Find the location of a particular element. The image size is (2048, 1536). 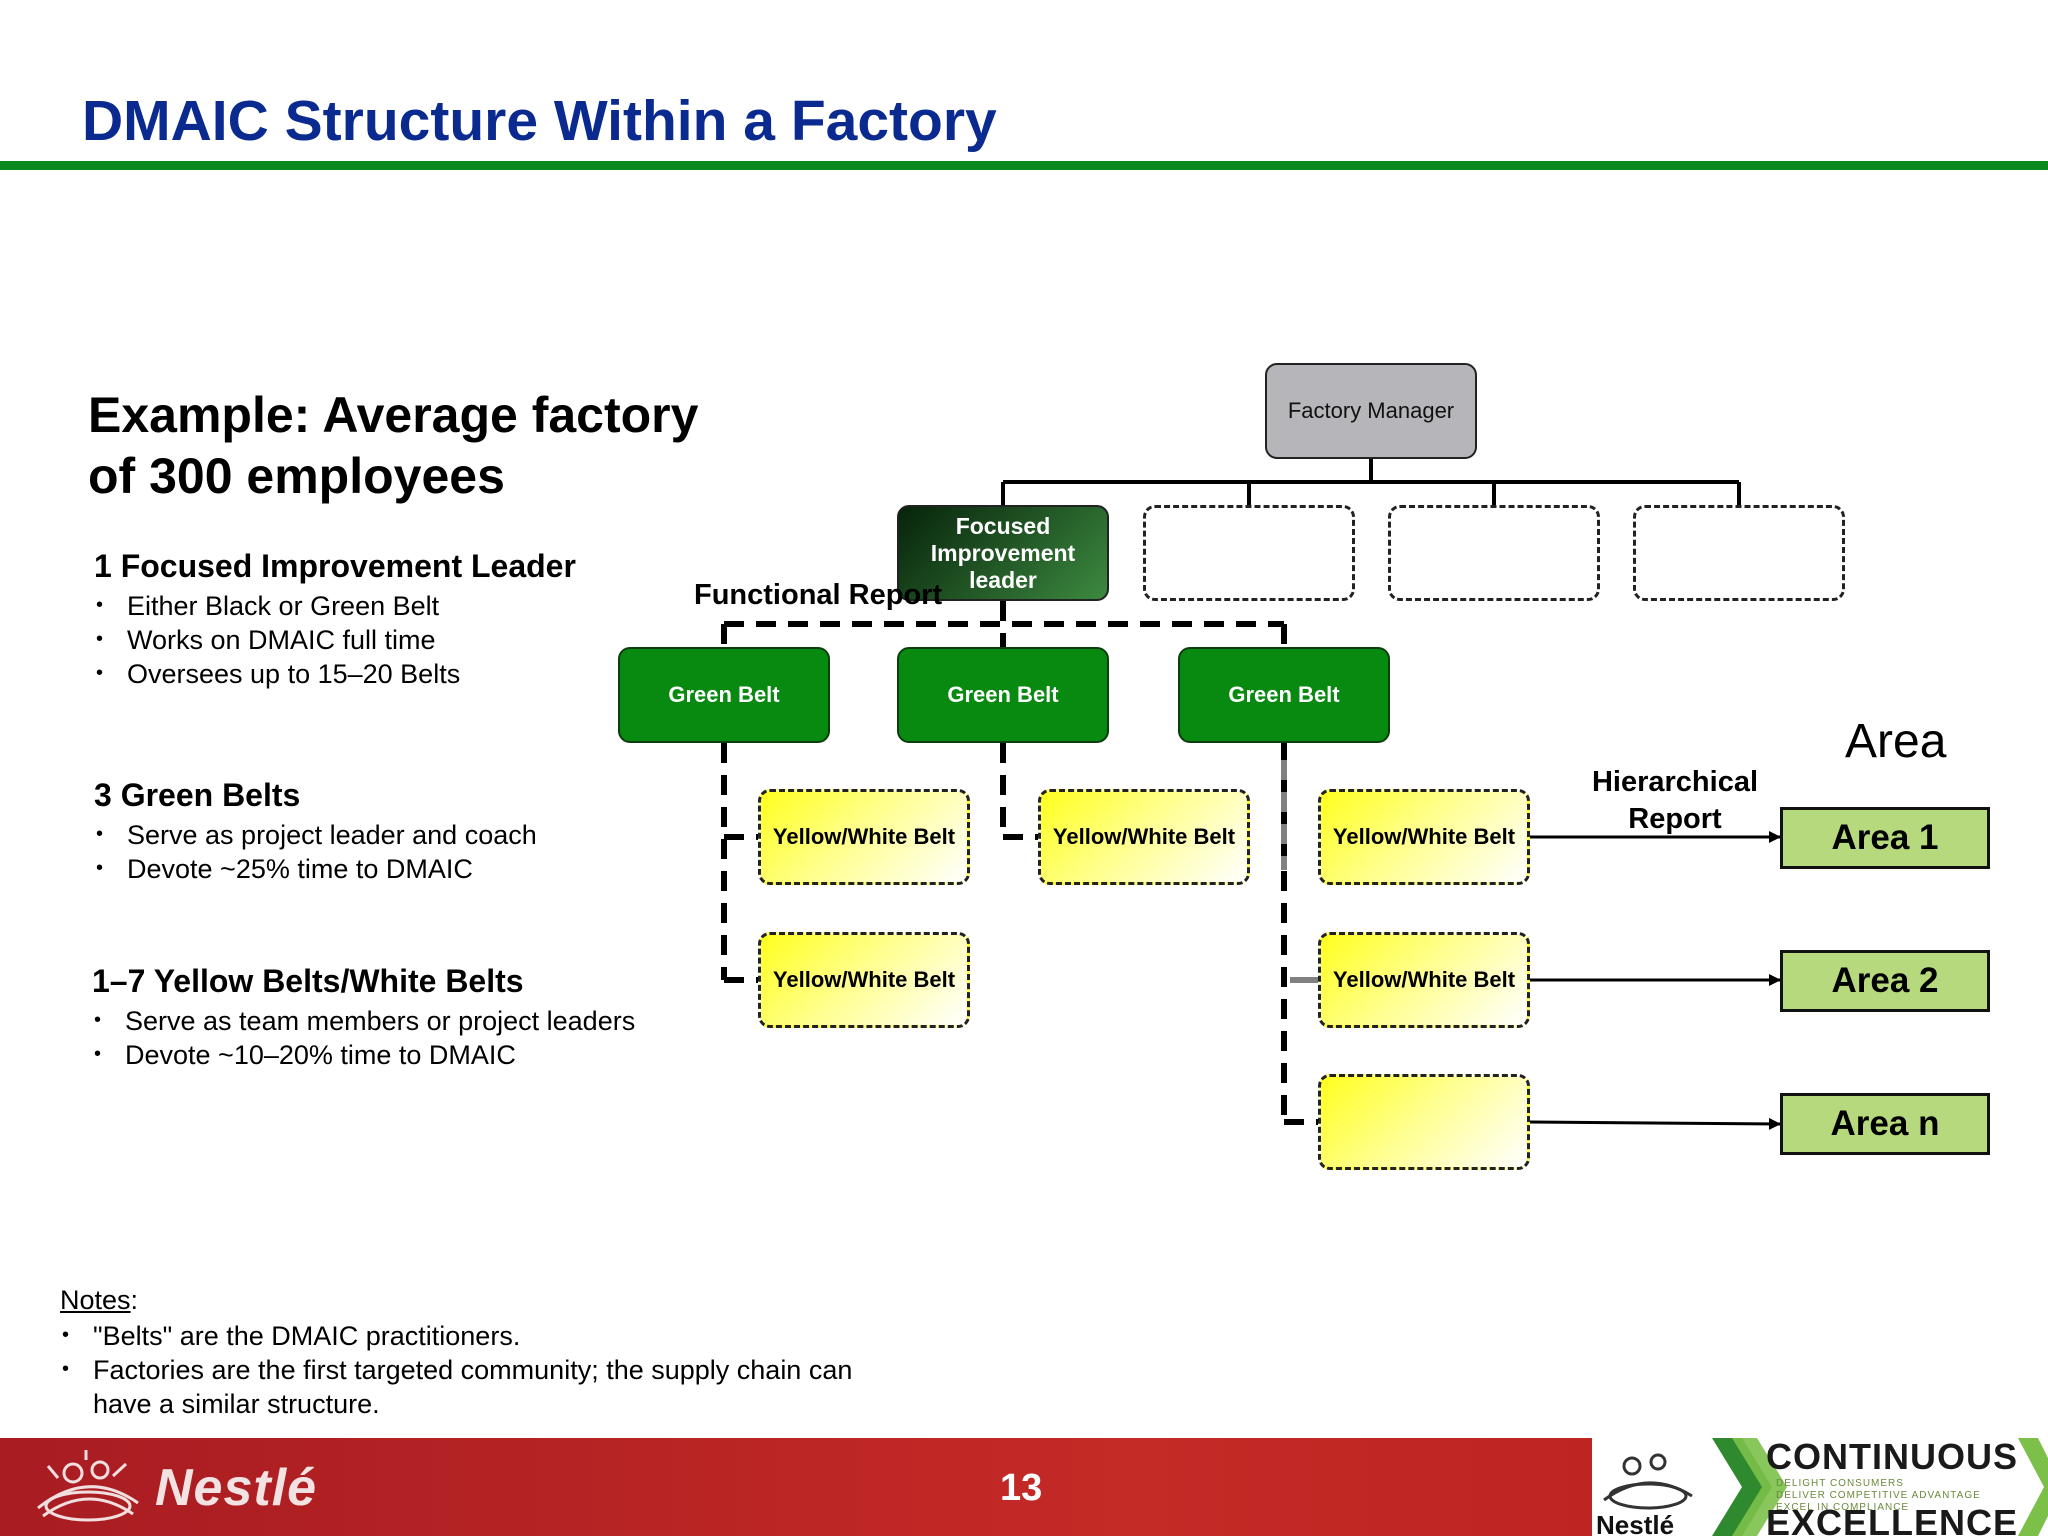

ce-badge-top: CONTINUOUS is located at coordinates (1892, 1457).